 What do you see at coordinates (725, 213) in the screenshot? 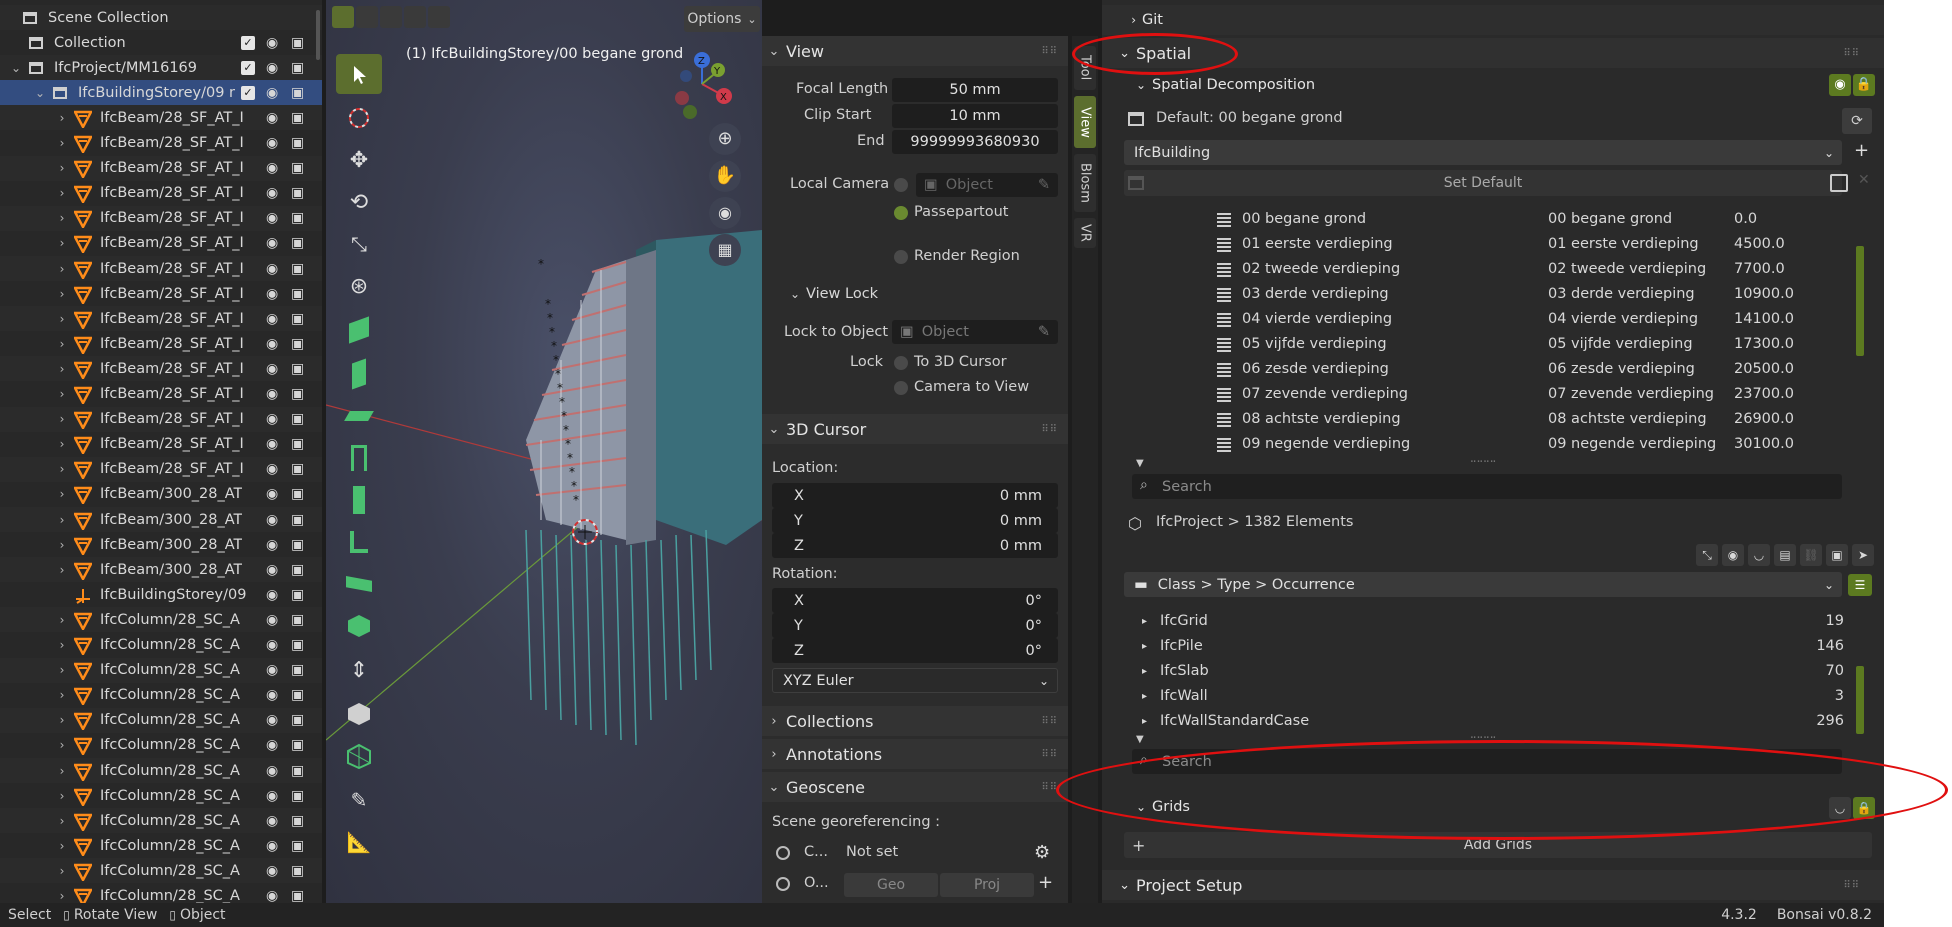
I see `camera-view-icon: ◉` at bounding box center [725, 213].